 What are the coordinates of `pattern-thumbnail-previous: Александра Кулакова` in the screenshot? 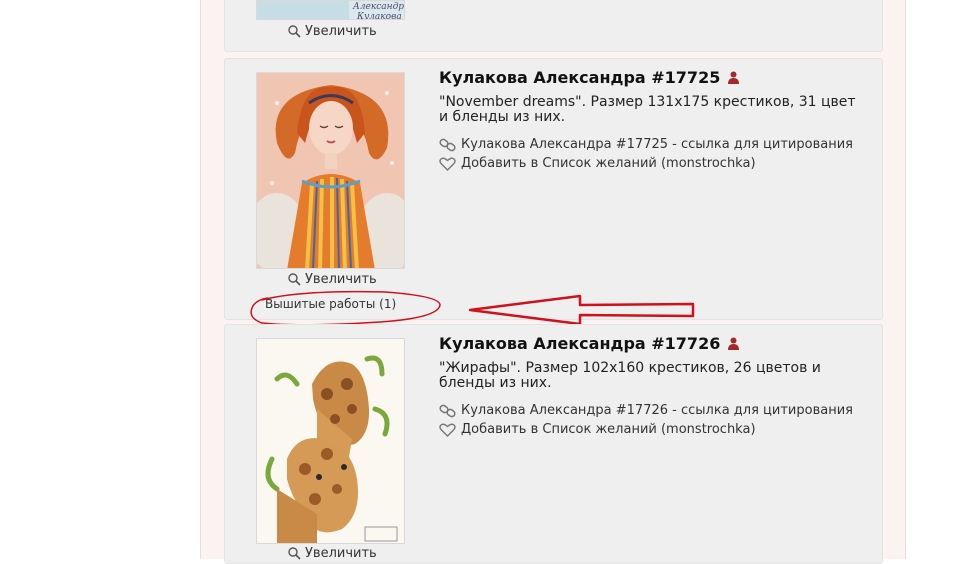 It's located at (330, 10).